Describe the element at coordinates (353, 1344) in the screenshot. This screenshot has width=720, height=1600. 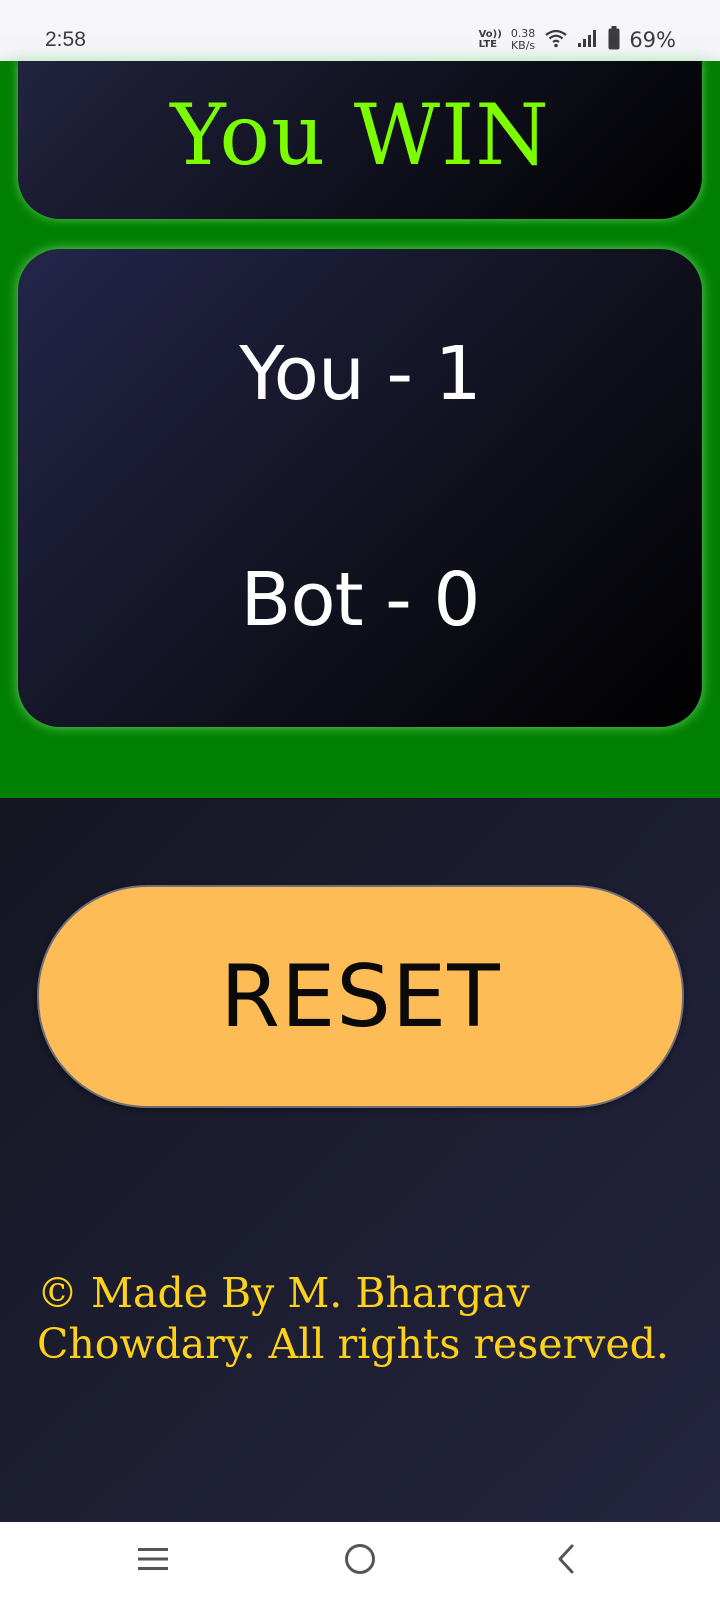
I see `footer-line-2: Chowdary. All rights reserved.` at that location.